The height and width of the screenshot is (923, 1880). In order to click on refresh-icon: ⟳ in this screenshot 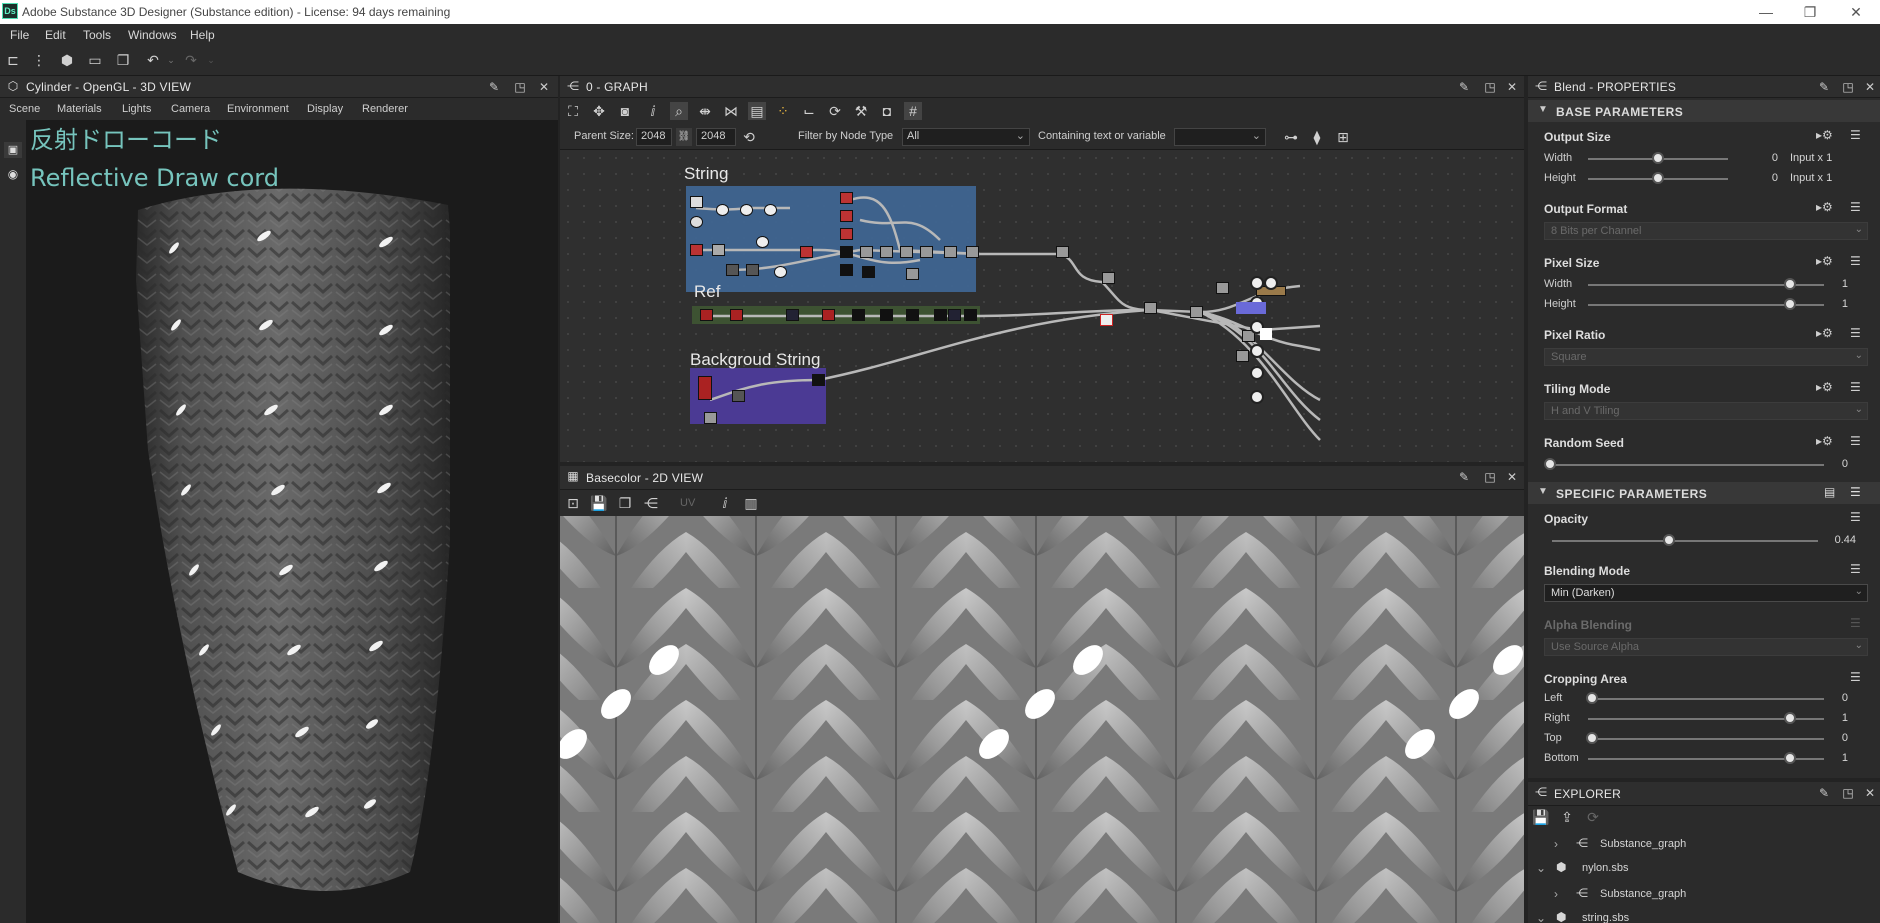, I will do `click(835, 111)`.